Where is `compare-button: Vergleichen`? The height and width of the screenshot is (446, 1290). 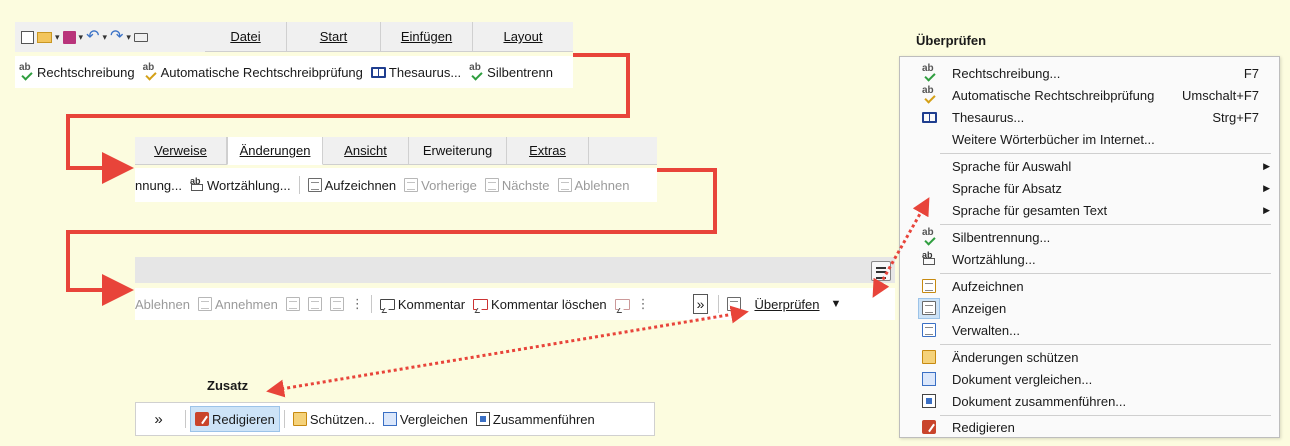
compare-button: Vergleichen is located at coordinates (425, 419).